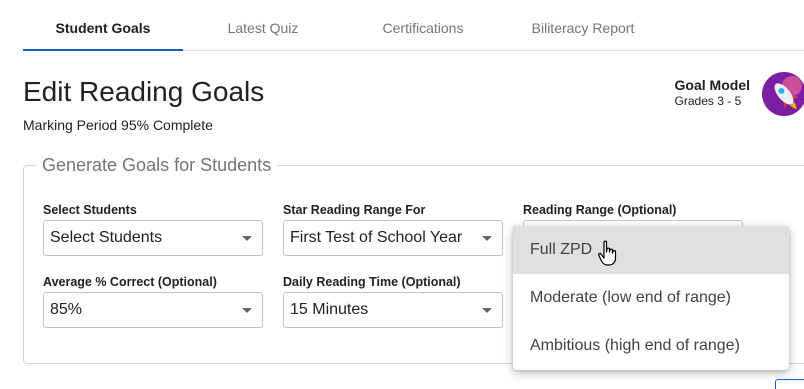 The image size is (804, 389). I want to click on generate-goals-legend: Generate Goals for Students, so click(157, 165).